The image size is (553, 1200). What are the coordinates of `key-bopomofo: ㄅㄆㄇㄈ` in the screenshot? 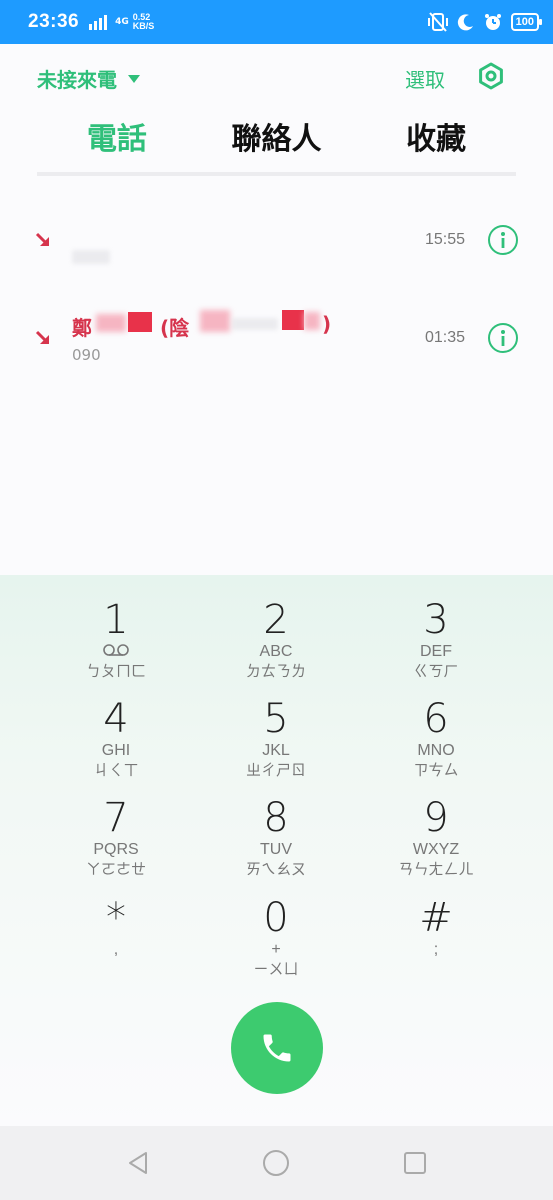 It's located at (115, 671).